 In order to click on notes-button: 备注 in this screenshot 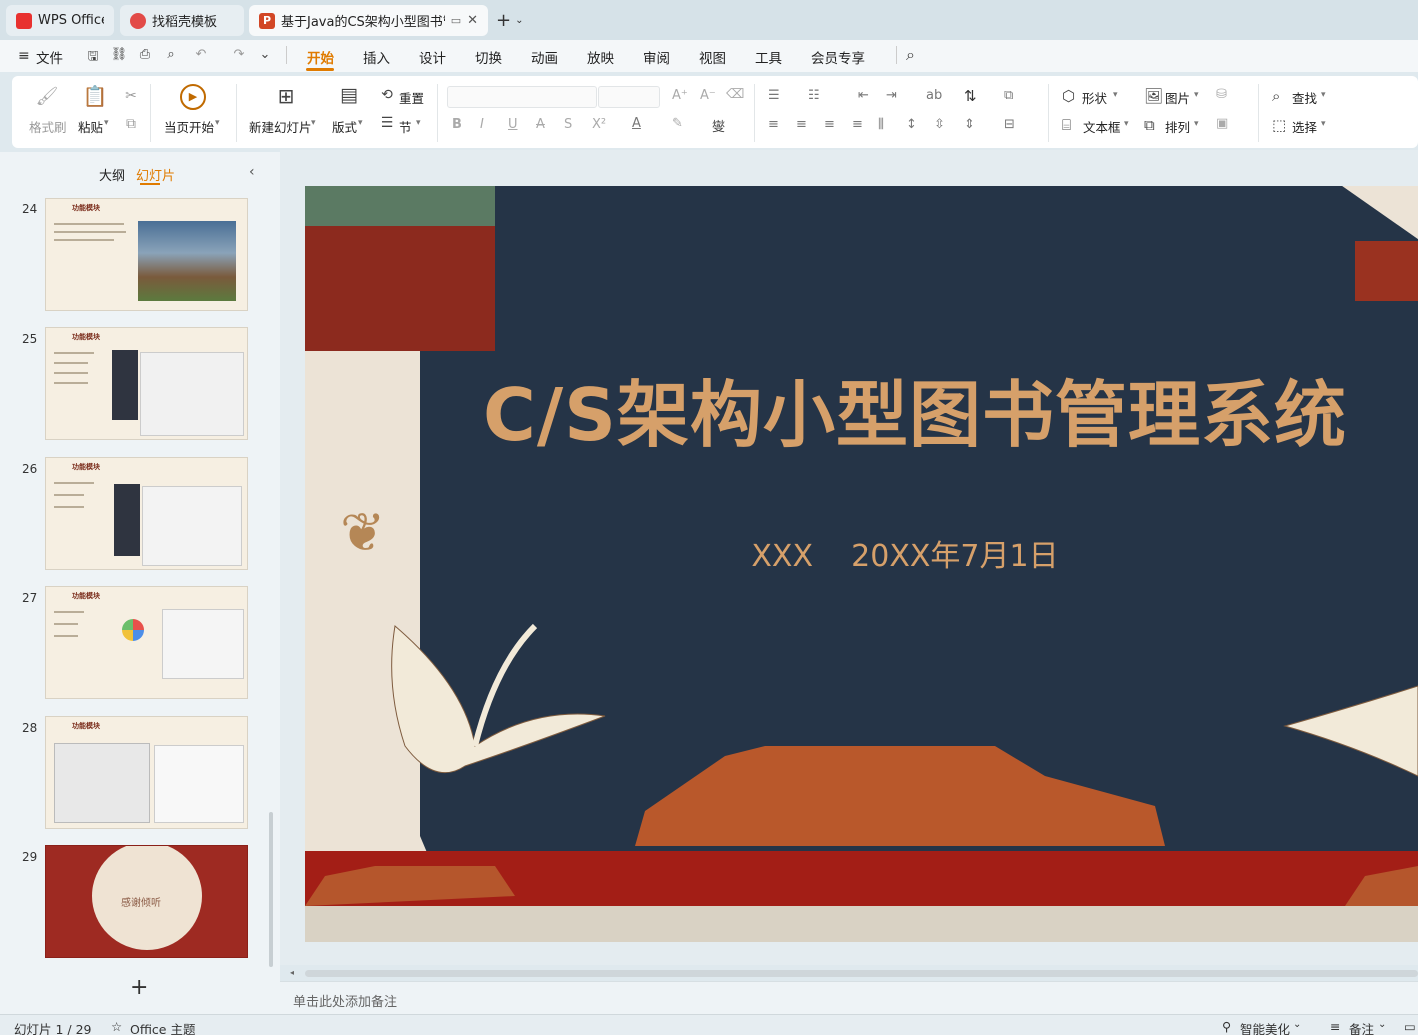, I will do `click(1361, 1027)`.